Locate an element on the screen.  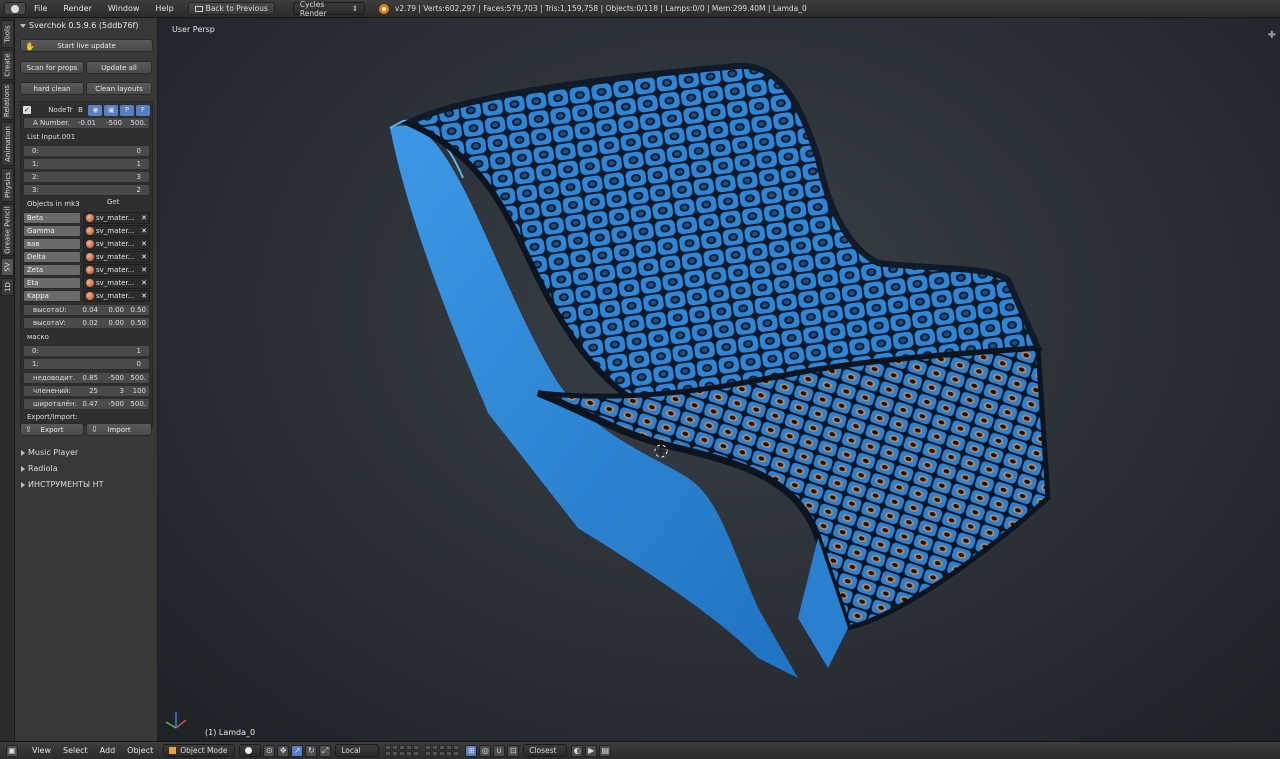
snap-magnet-icon: ∪ is located at coordinates (499, 750).